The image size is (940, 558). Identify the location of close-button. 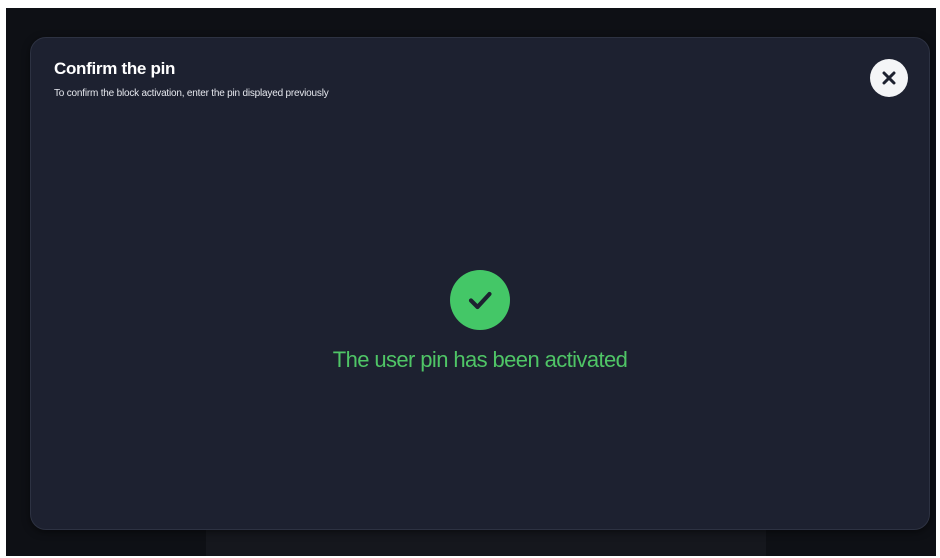
(889, 78).